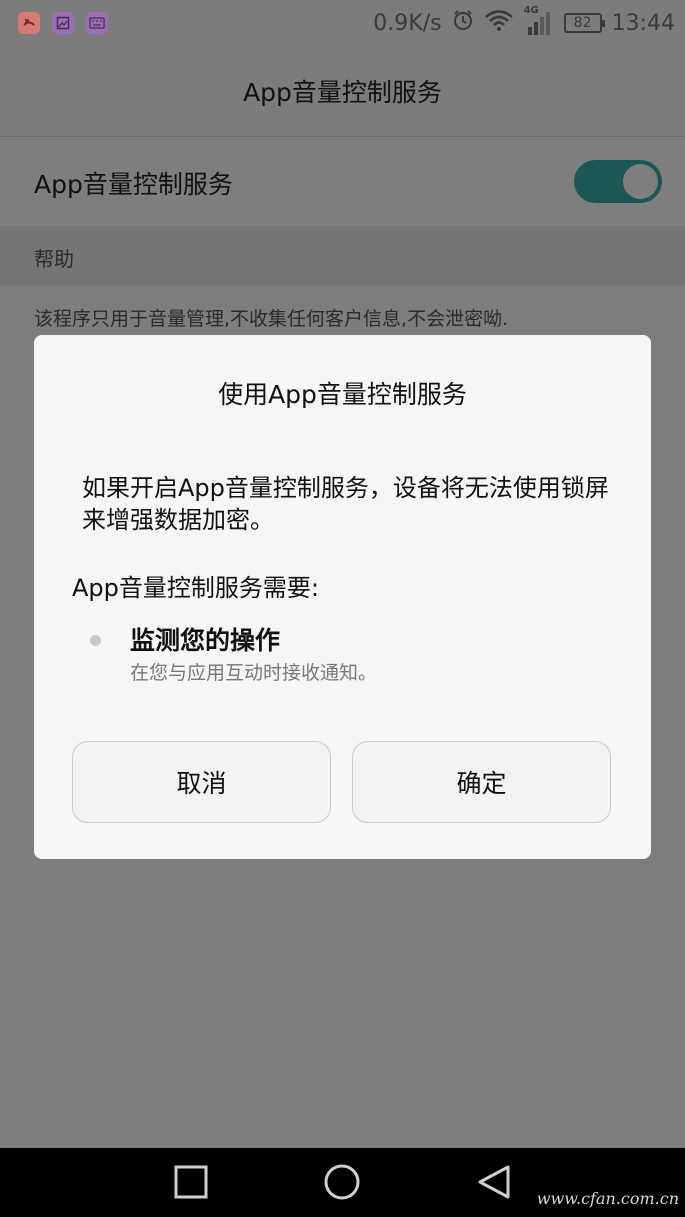 This screenshot has width=685, height=1217. I want to click on help-text: 该程序只用于音量管理,不收集任何客户信息,不会泄密呦., so click(271, 319).